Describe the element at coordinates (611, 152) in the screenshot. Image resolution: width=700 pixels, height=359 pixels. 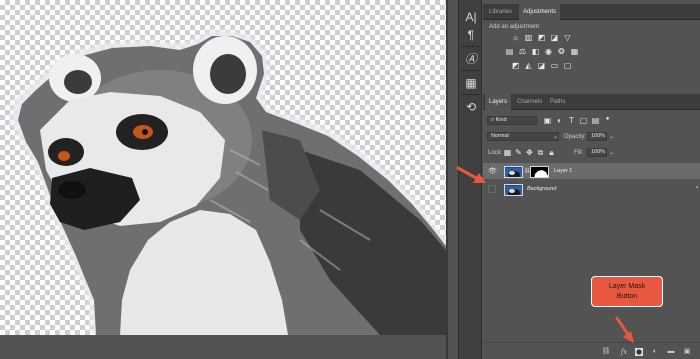
I see `fill-chevron-icon: ⌄` at that location.